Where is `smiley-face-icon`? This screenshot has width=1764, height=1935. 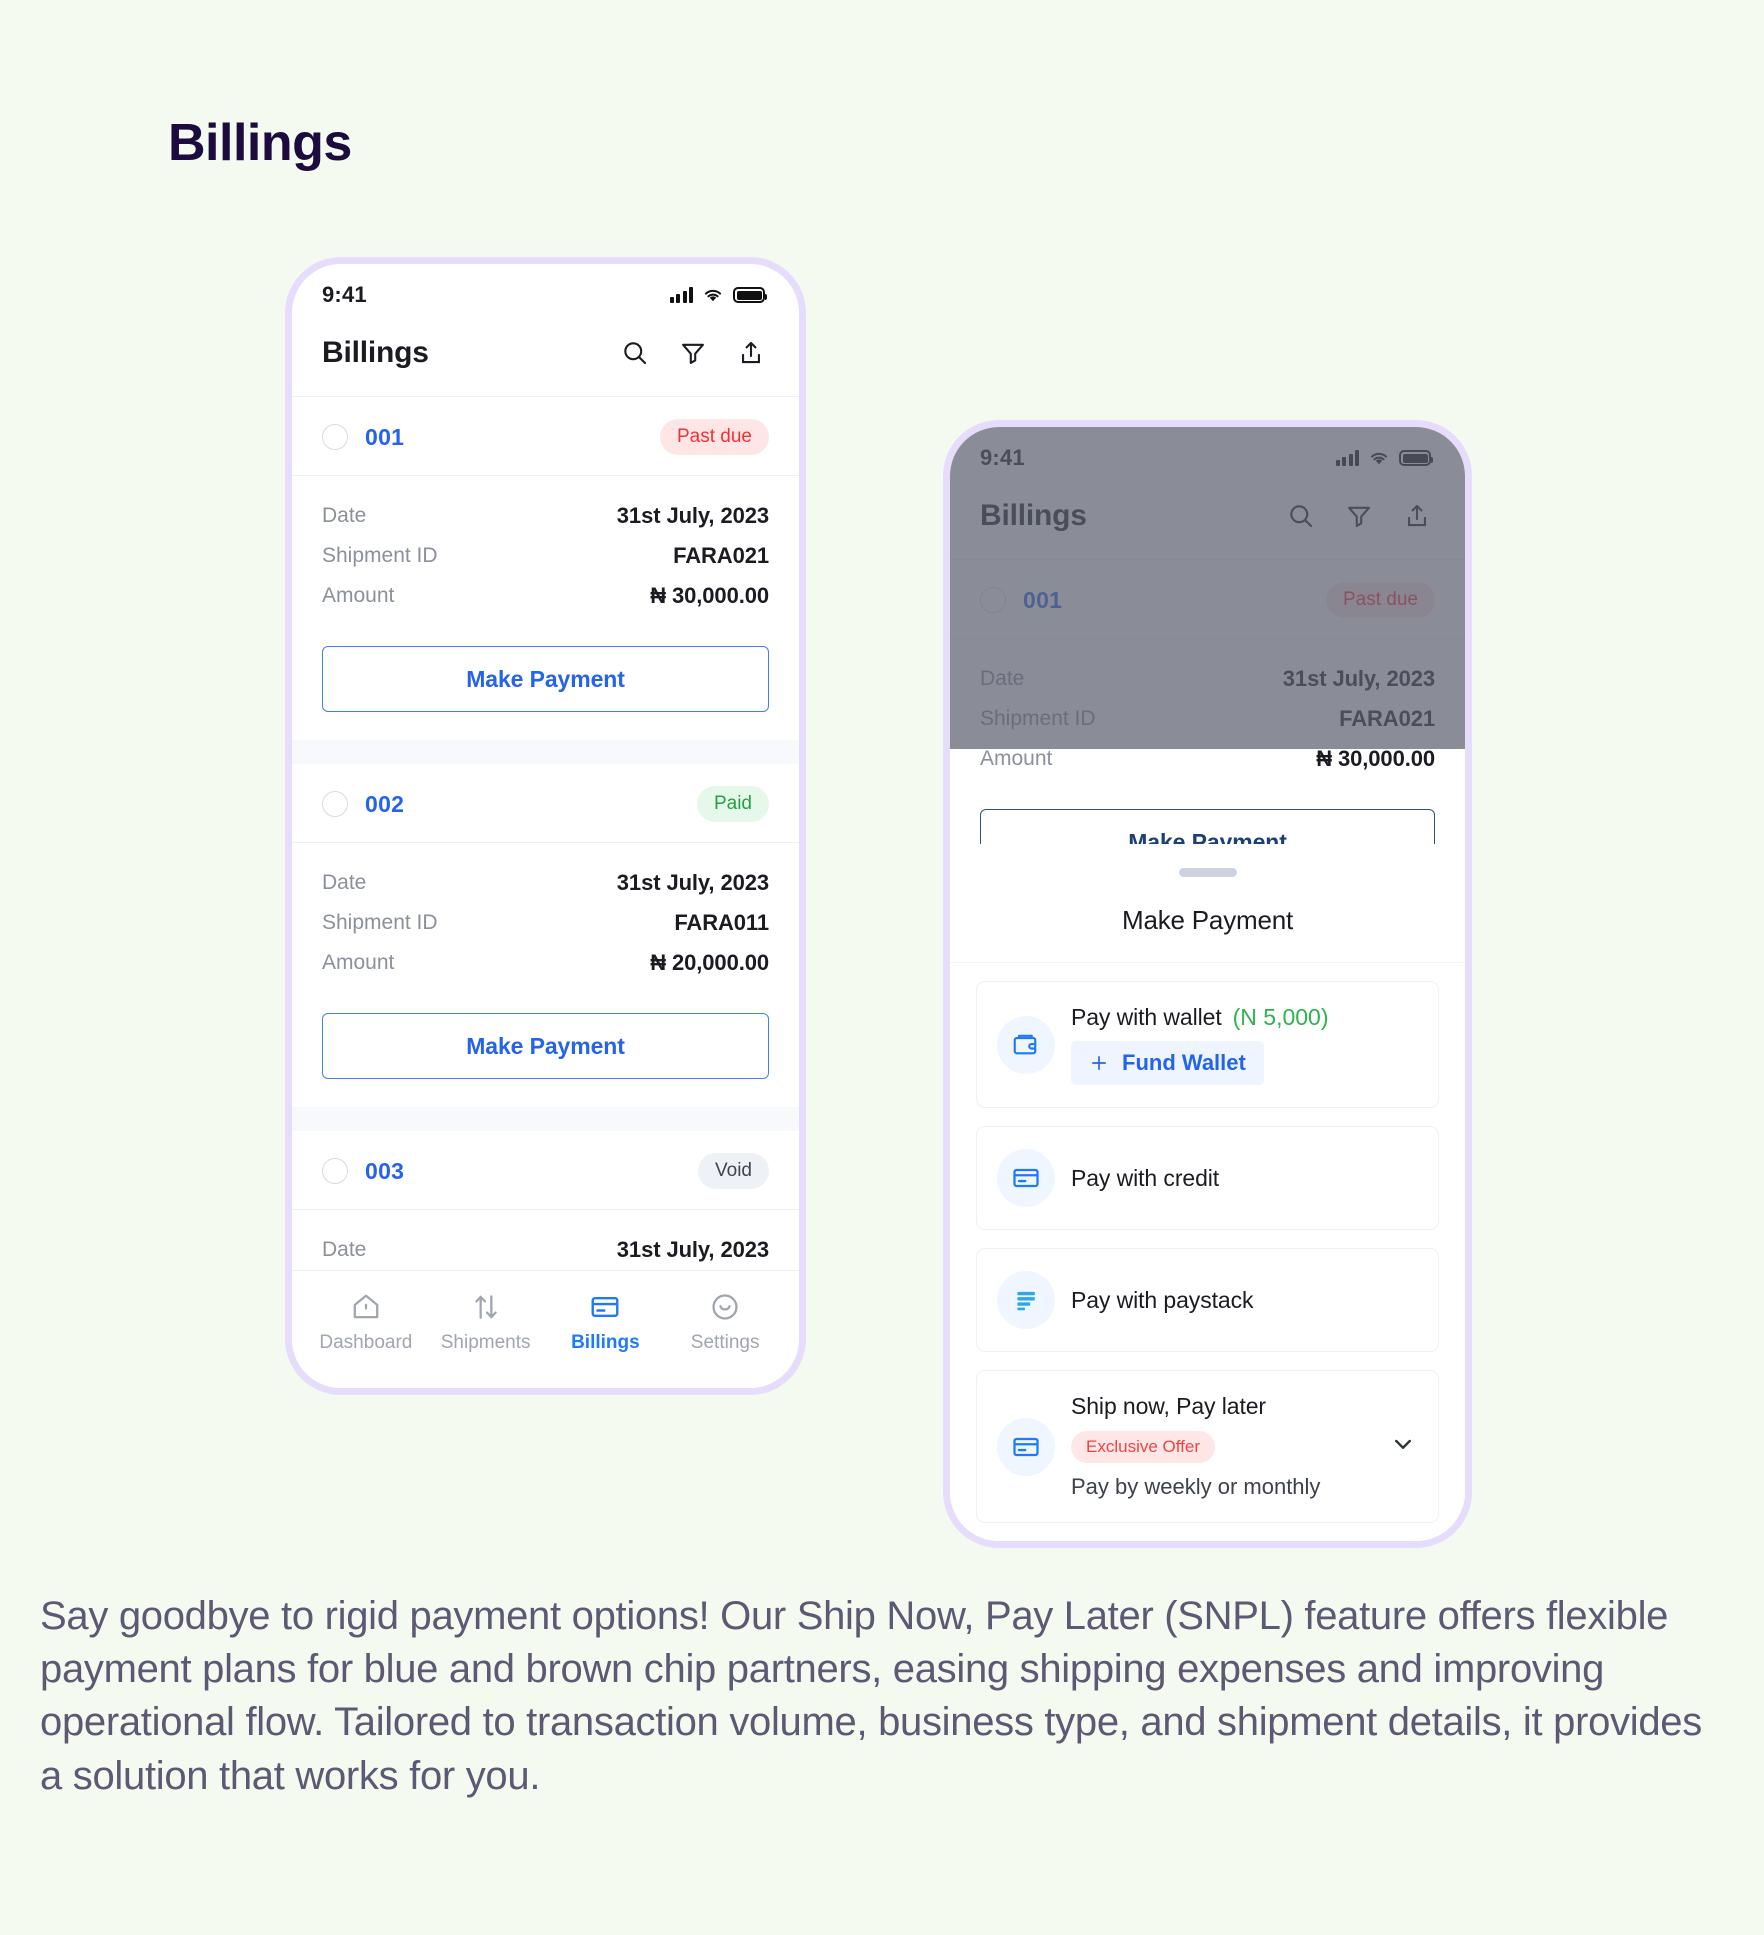
smiley-face-icon is located at coordinates (725, 1307).